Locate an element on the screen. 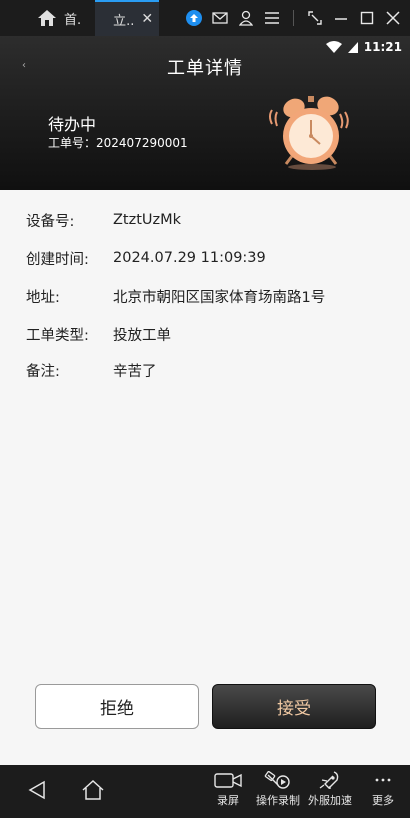 Image resolution: width=410 pixels, height=818 pixels. order-number: 工单号：202407290001 is located at coordinates (118, 142).